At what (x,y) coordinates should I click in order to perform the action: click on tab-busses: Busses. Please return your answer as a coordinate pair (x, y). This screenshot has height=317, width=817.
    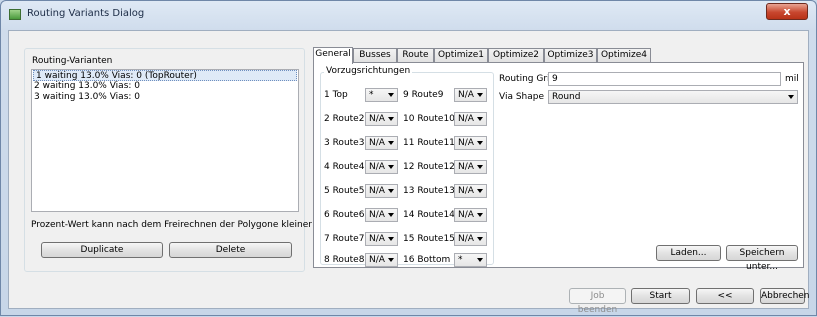
    Looking at the image, I should click on (375, 55).